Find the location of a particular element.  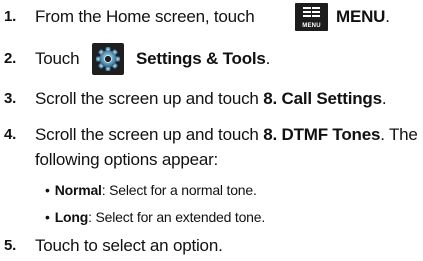

menu-grid-icon: MENU is located at coordinates (311, 17).